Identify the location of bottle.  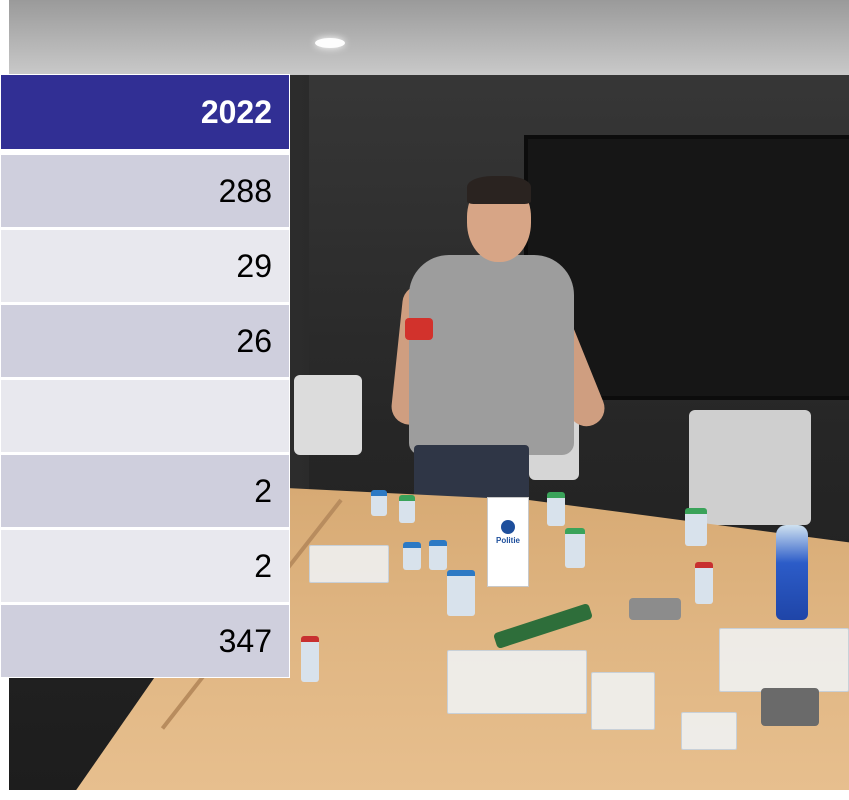
(792, 572).